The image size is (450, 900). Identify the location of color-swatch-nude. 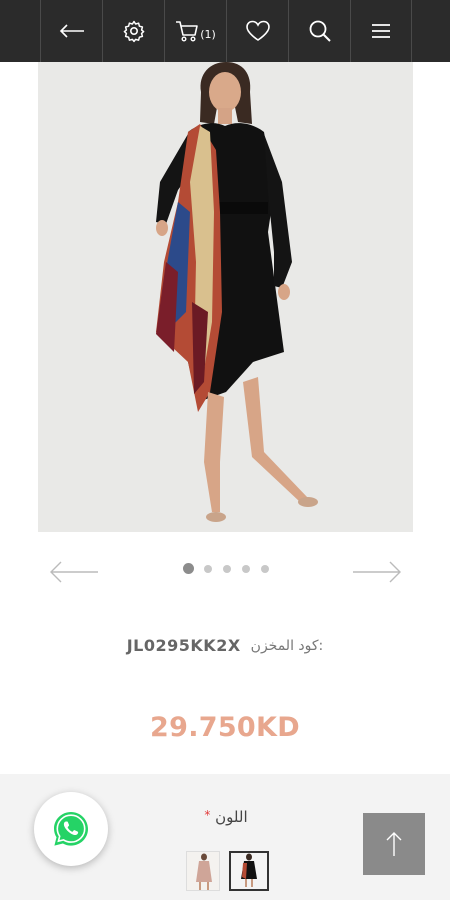
(203, 871).